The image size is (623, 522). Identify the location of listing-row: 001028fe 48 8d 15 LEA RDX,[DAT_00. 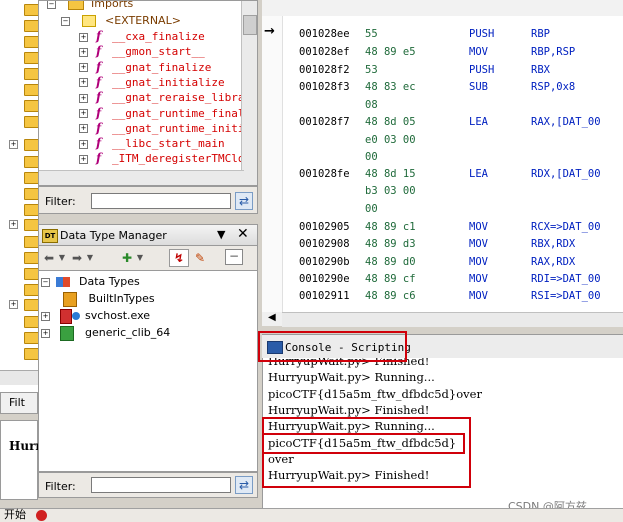
(450, 174).